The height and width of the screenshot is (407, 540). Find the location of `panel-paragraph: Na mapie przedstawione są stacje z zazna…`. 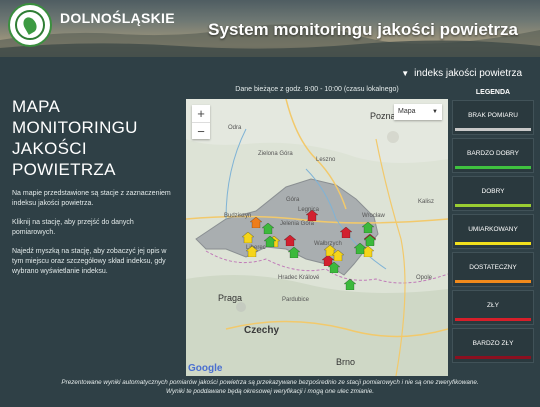

panel-paragraph: Na mapie przedstawione są stacje z zazna… is located at coordinates (91, 198).